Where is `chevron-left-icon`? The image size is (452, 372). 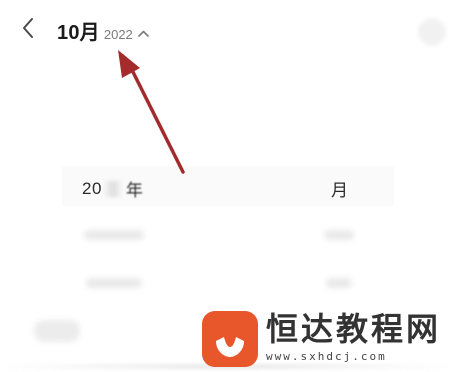 chevron-left-icon is located at coordinates (28, 28).